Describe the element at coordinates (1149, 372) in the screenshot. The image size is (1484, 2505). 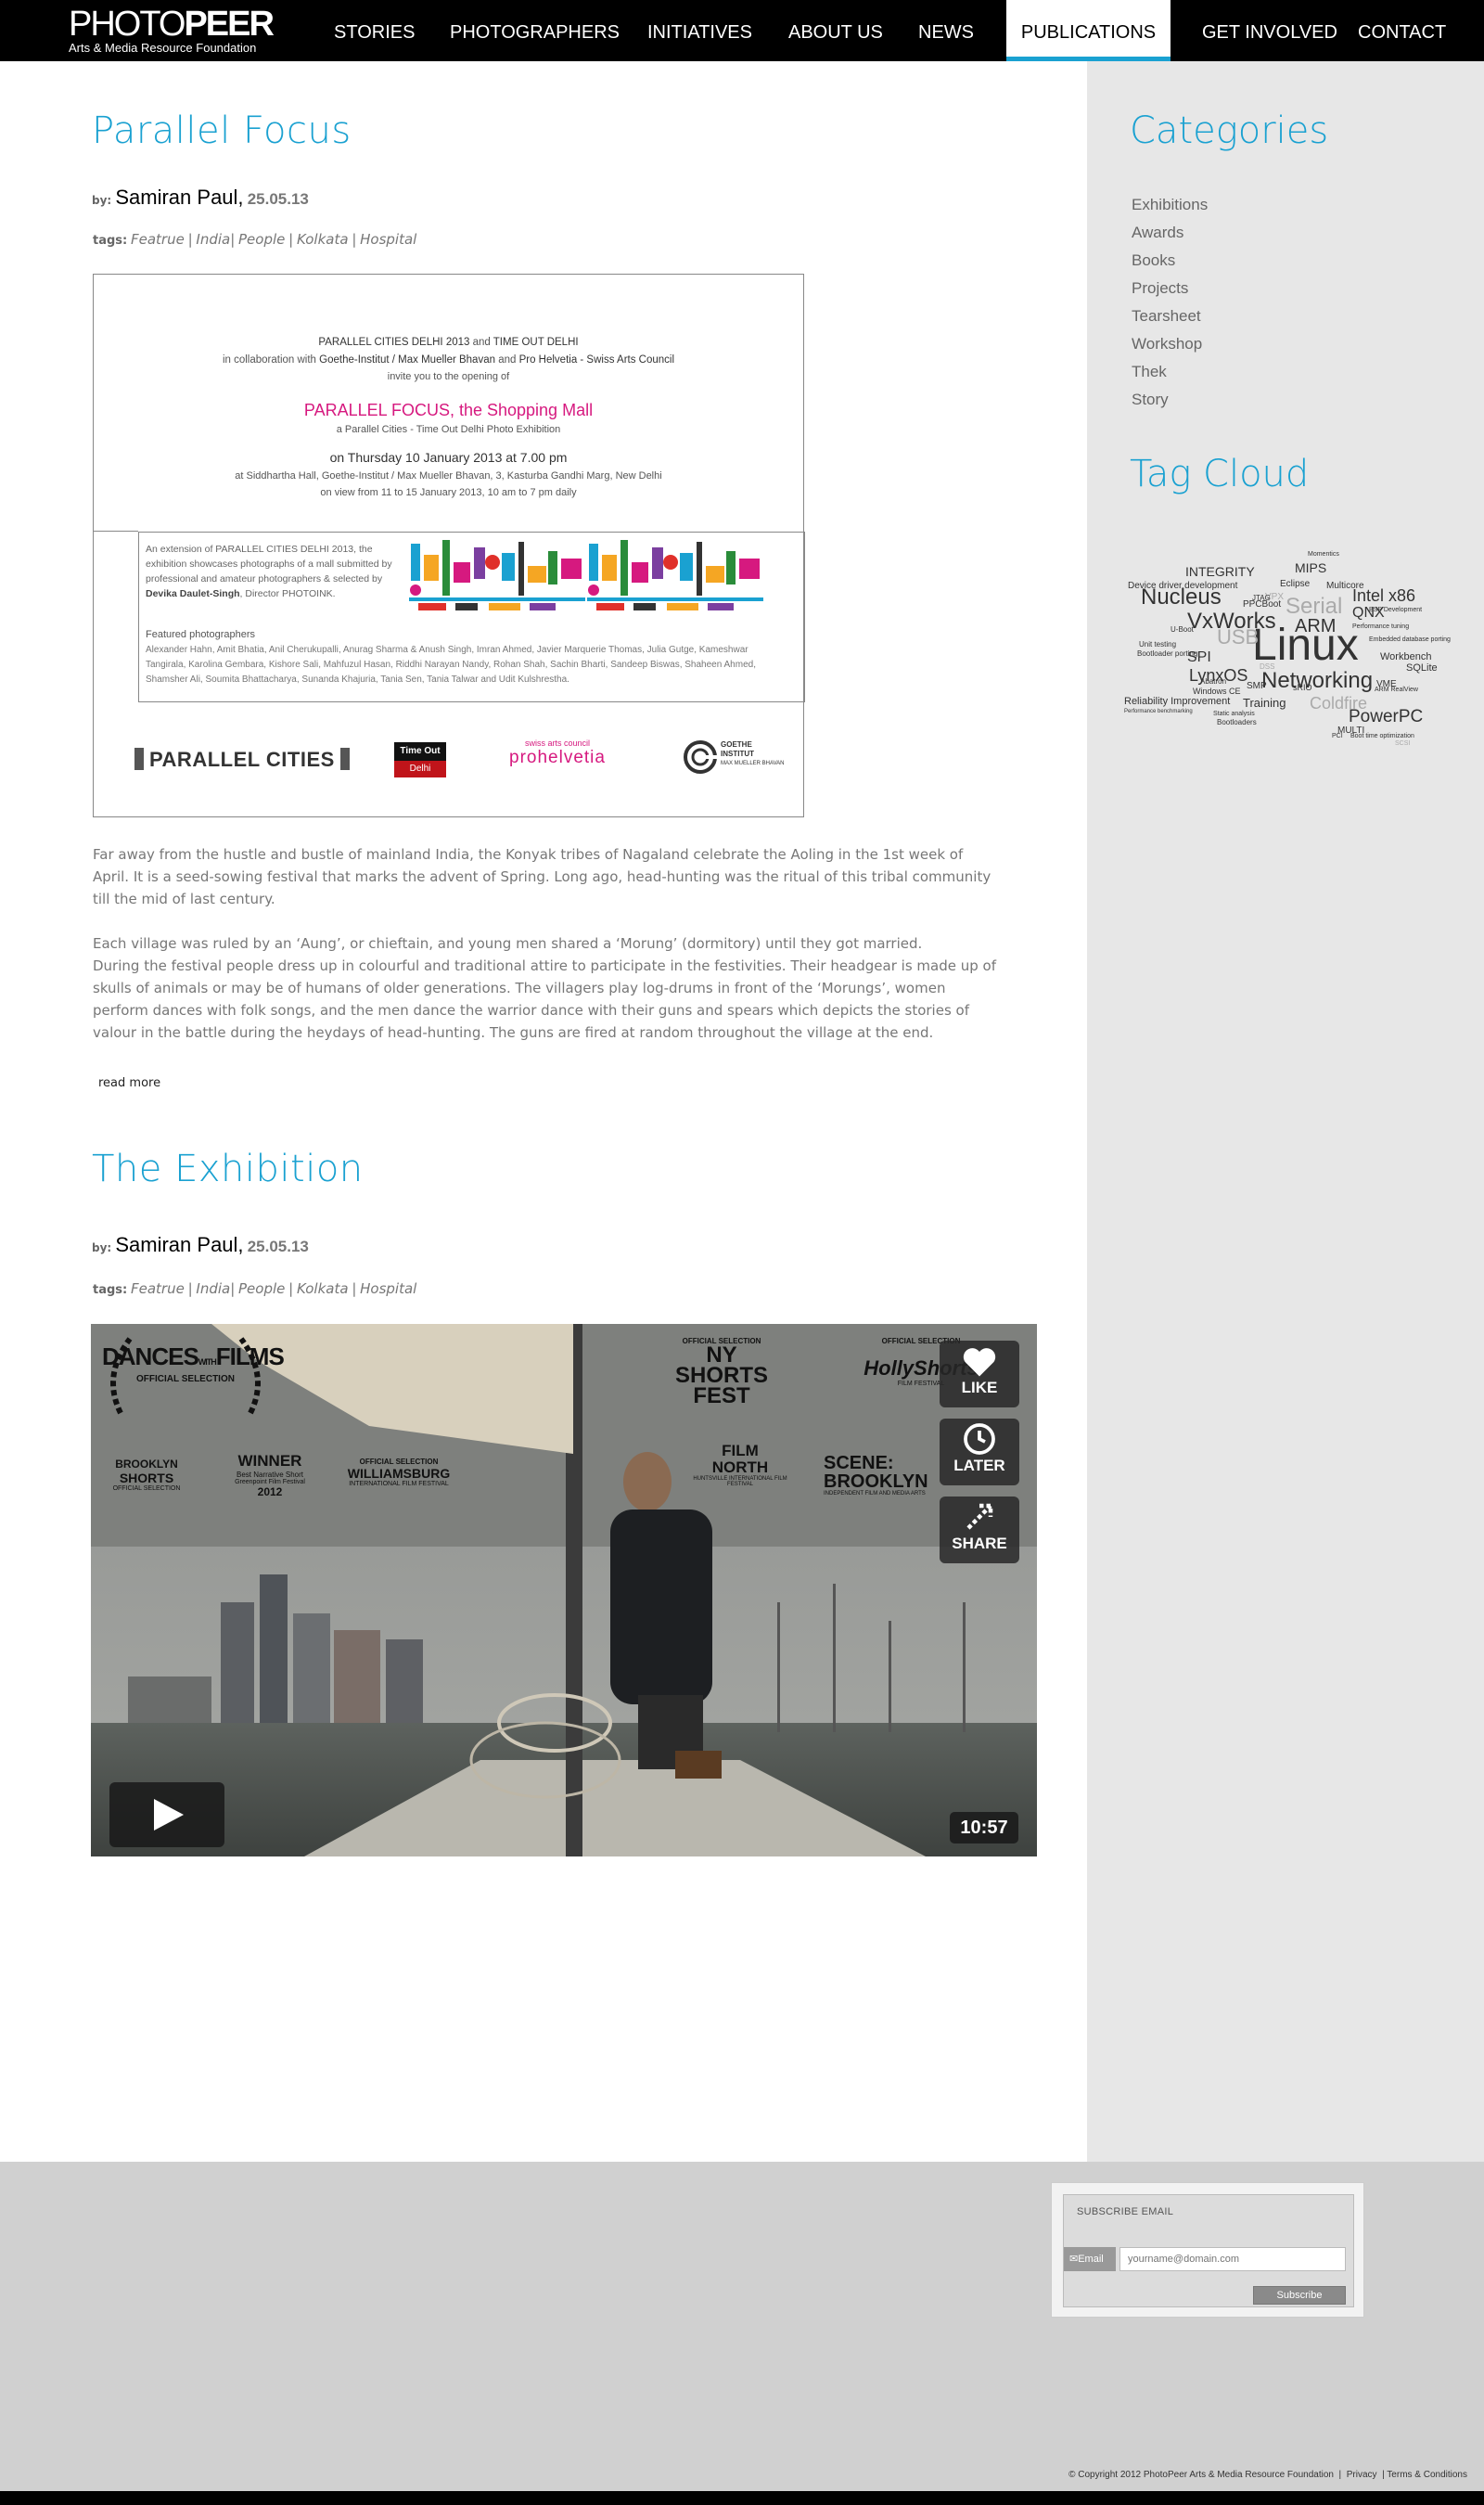
I see `category-link: Thek` at that location.